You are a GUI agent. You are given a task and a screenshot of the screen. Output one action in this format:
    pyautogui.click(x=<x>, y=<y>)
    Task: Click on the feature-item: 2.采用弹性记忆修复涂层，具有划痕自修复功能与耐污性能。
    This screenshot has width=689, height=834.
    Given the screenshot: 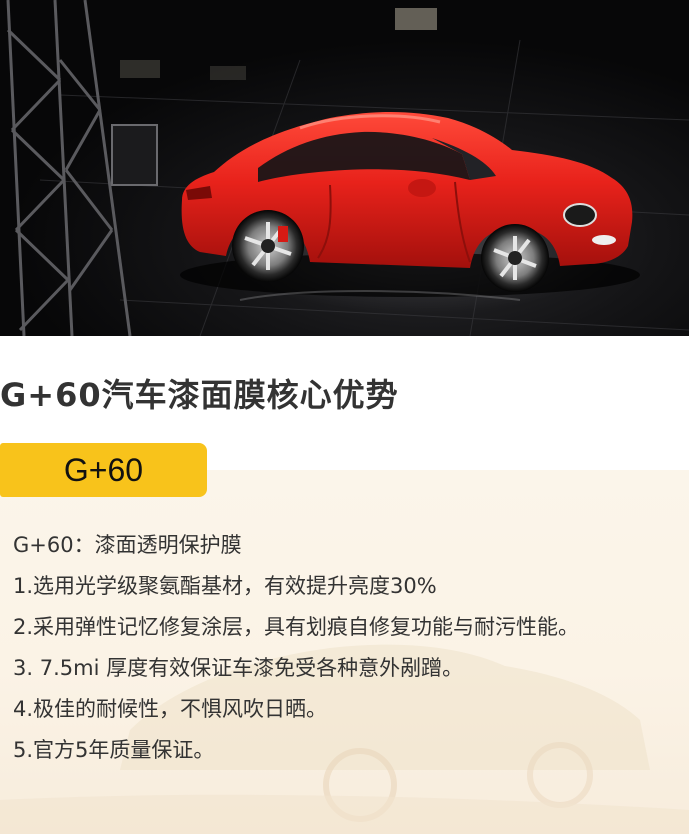 What is the action you would take?
    pyautogui.click(x=296, y=627)
    